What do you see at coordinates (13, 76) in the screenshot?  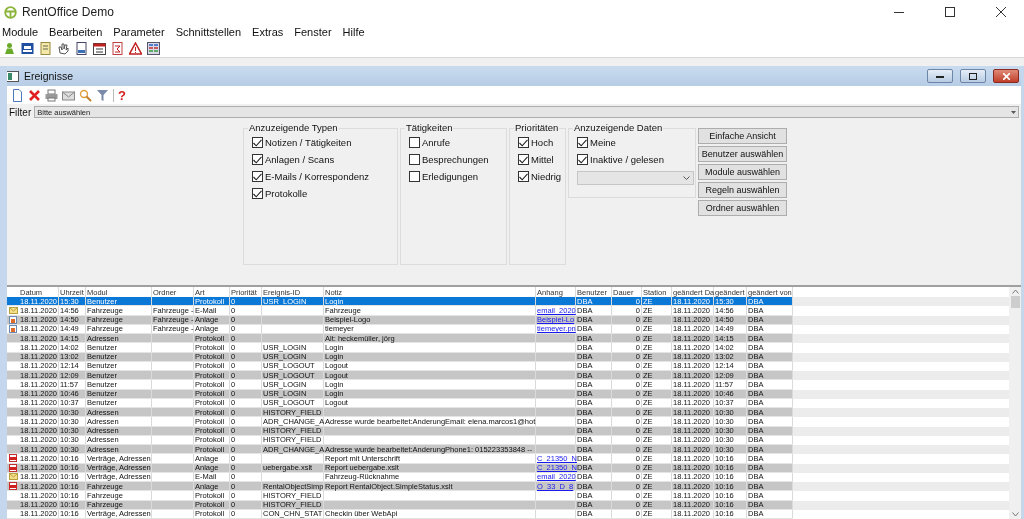 I see `window-icon` at bounding box center [13, 76].